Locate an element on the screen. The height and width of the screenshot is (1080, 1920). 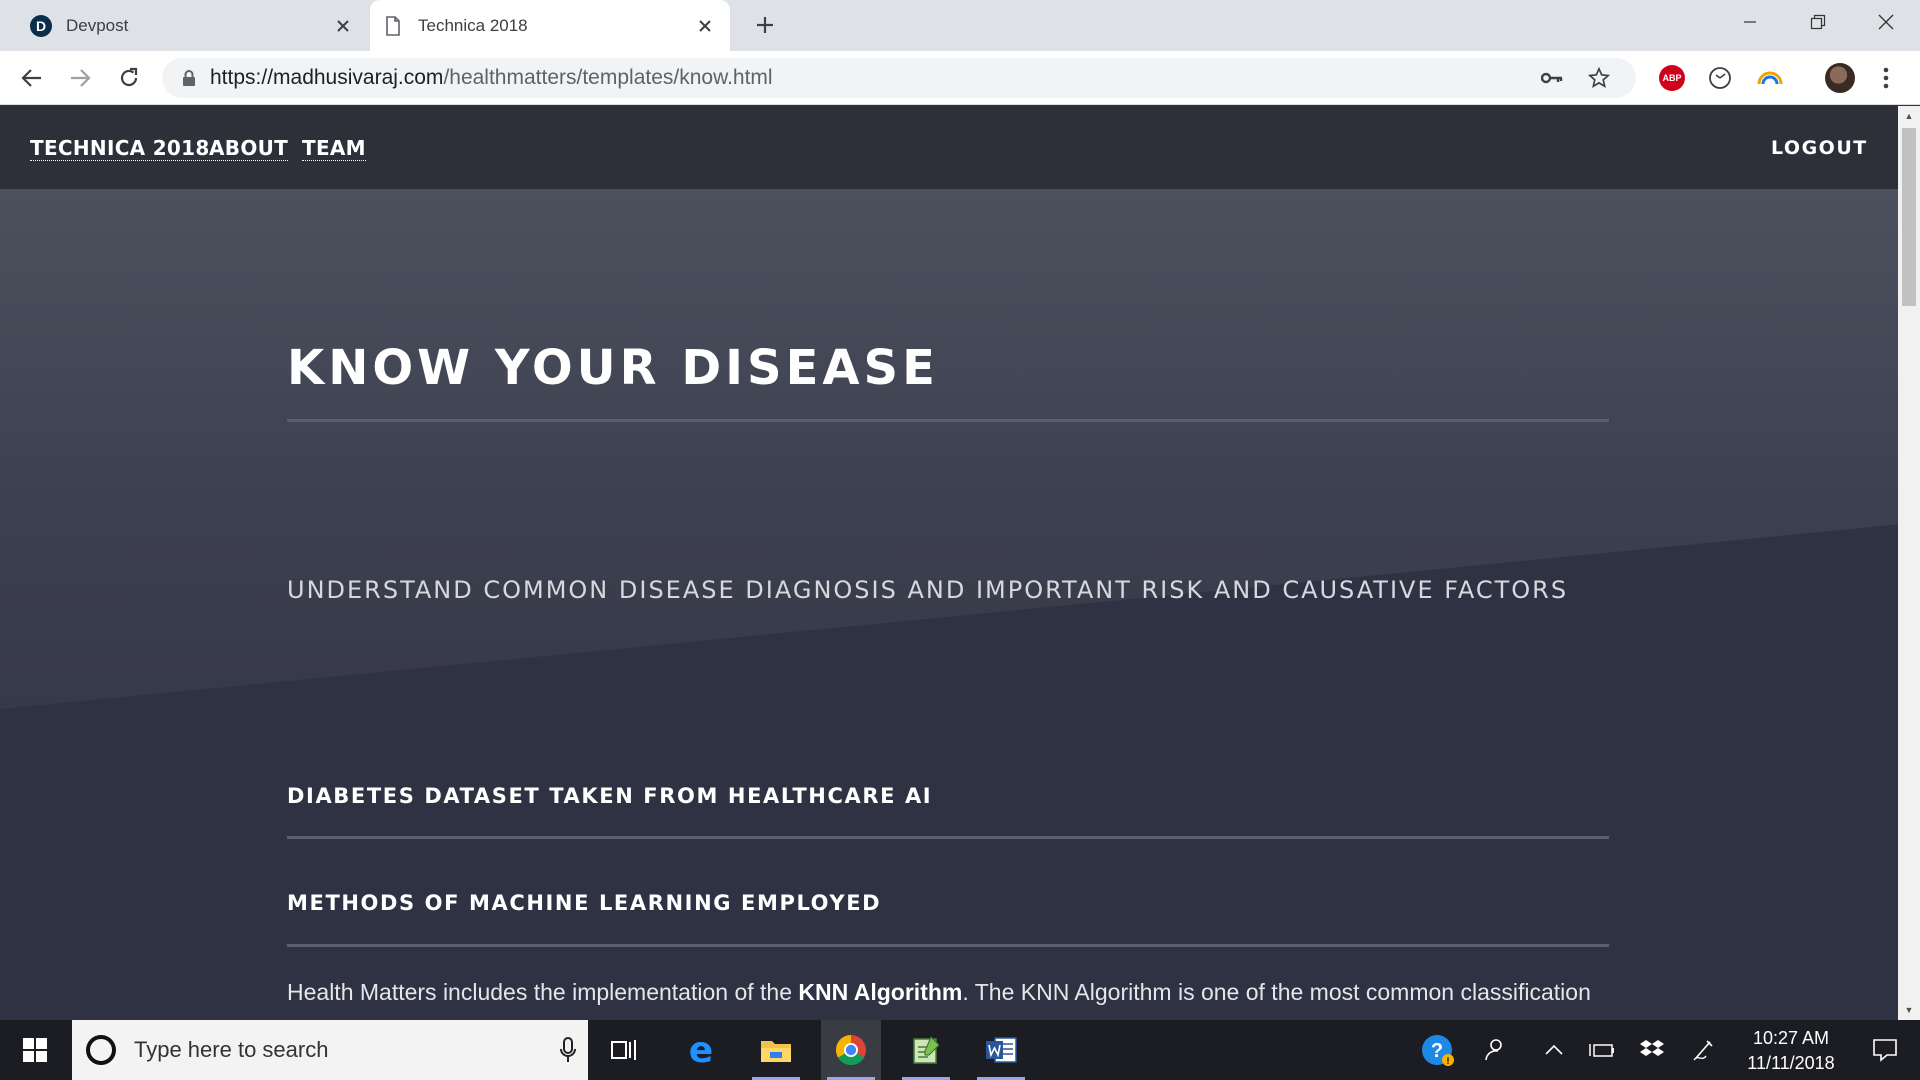
microphone-icon is located at coordinates (568, 1050).